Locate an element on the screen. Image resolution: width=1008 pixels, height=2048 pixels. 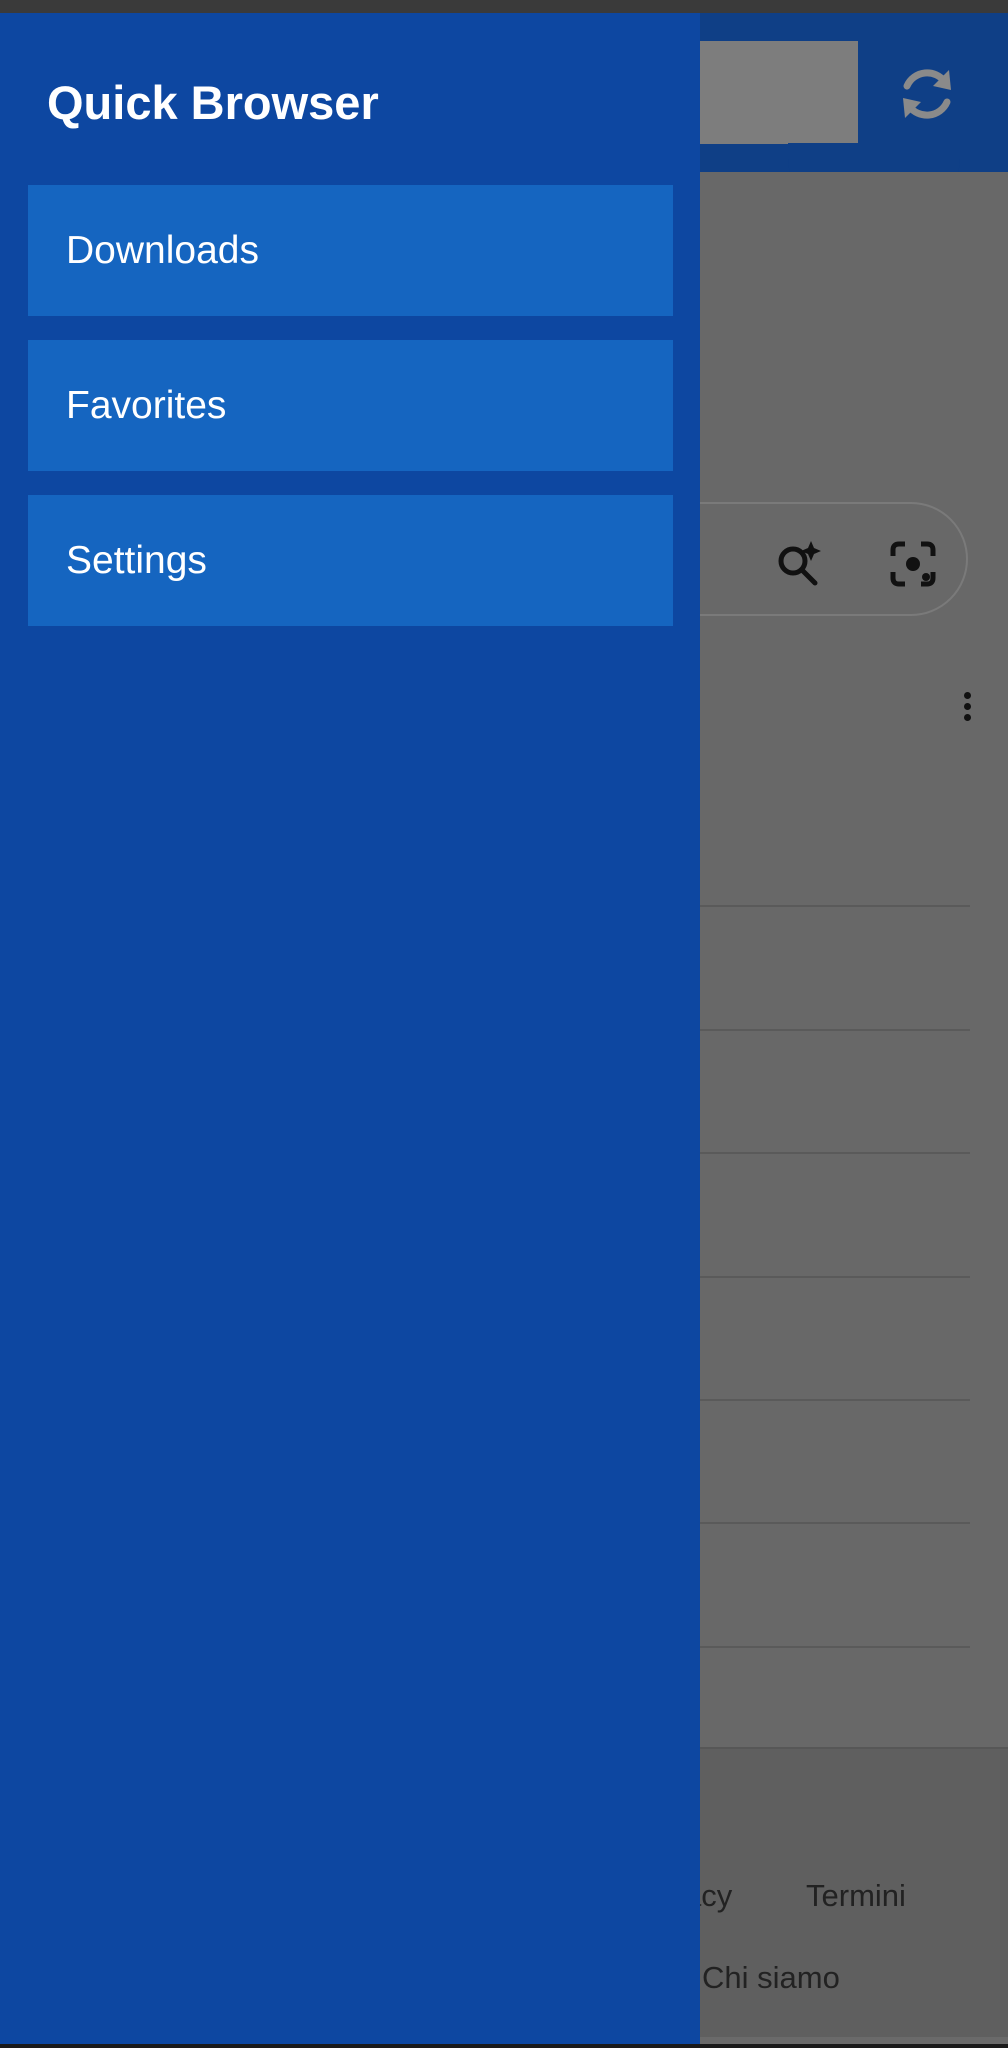
drawer-item-settings: Settings is located at coordinates (350, 560).